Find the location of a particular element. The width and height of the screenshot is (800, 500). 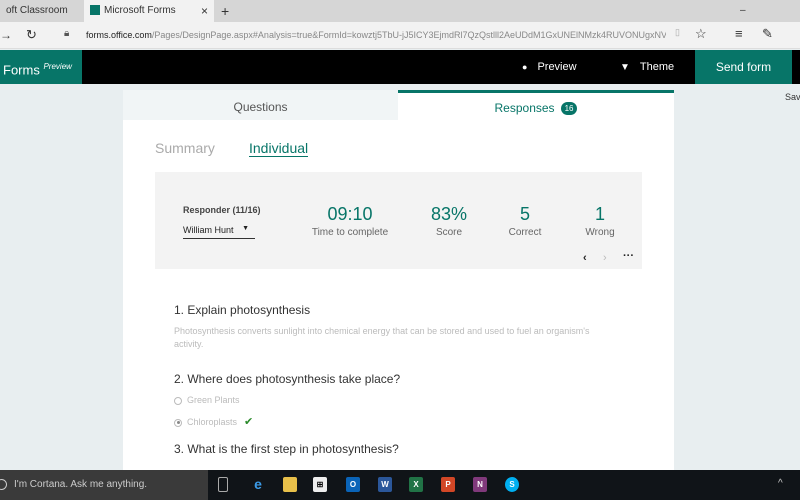

refresh-icon: ↻ is located at coordinates (31, 35).